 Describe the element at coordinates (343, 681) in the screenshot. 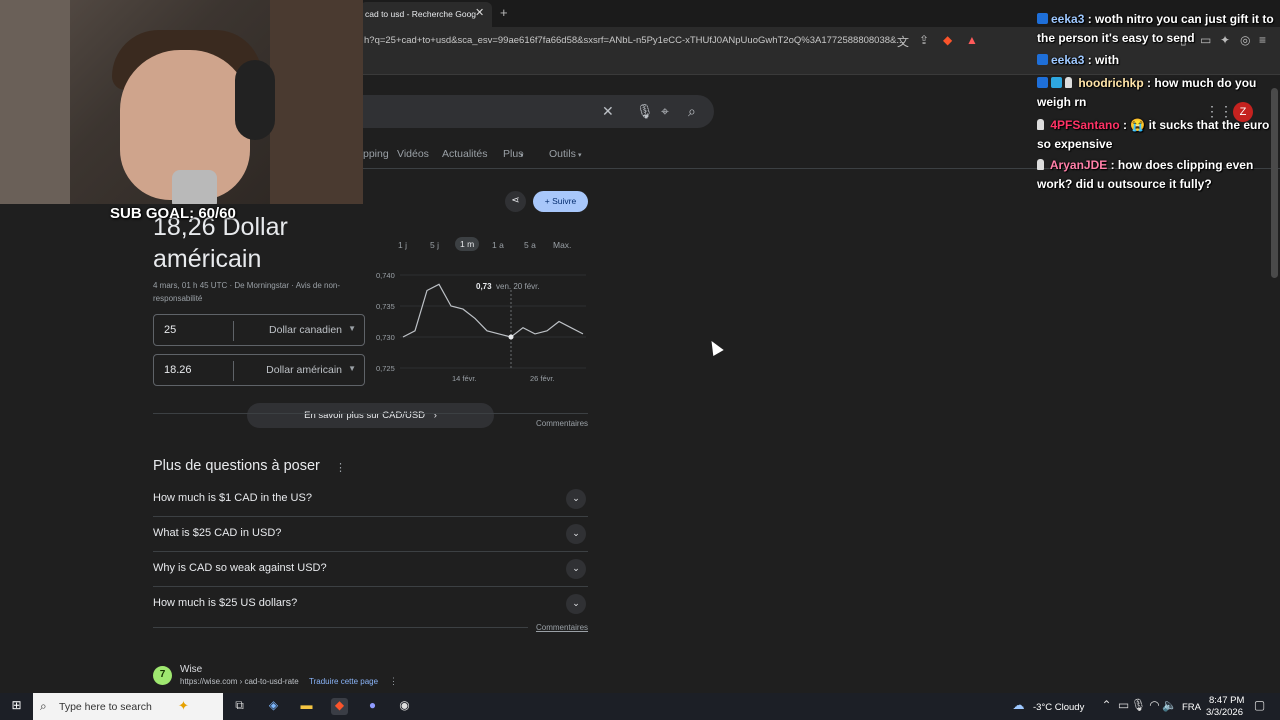

I see `translate-link: Traduire cette page` at that location.